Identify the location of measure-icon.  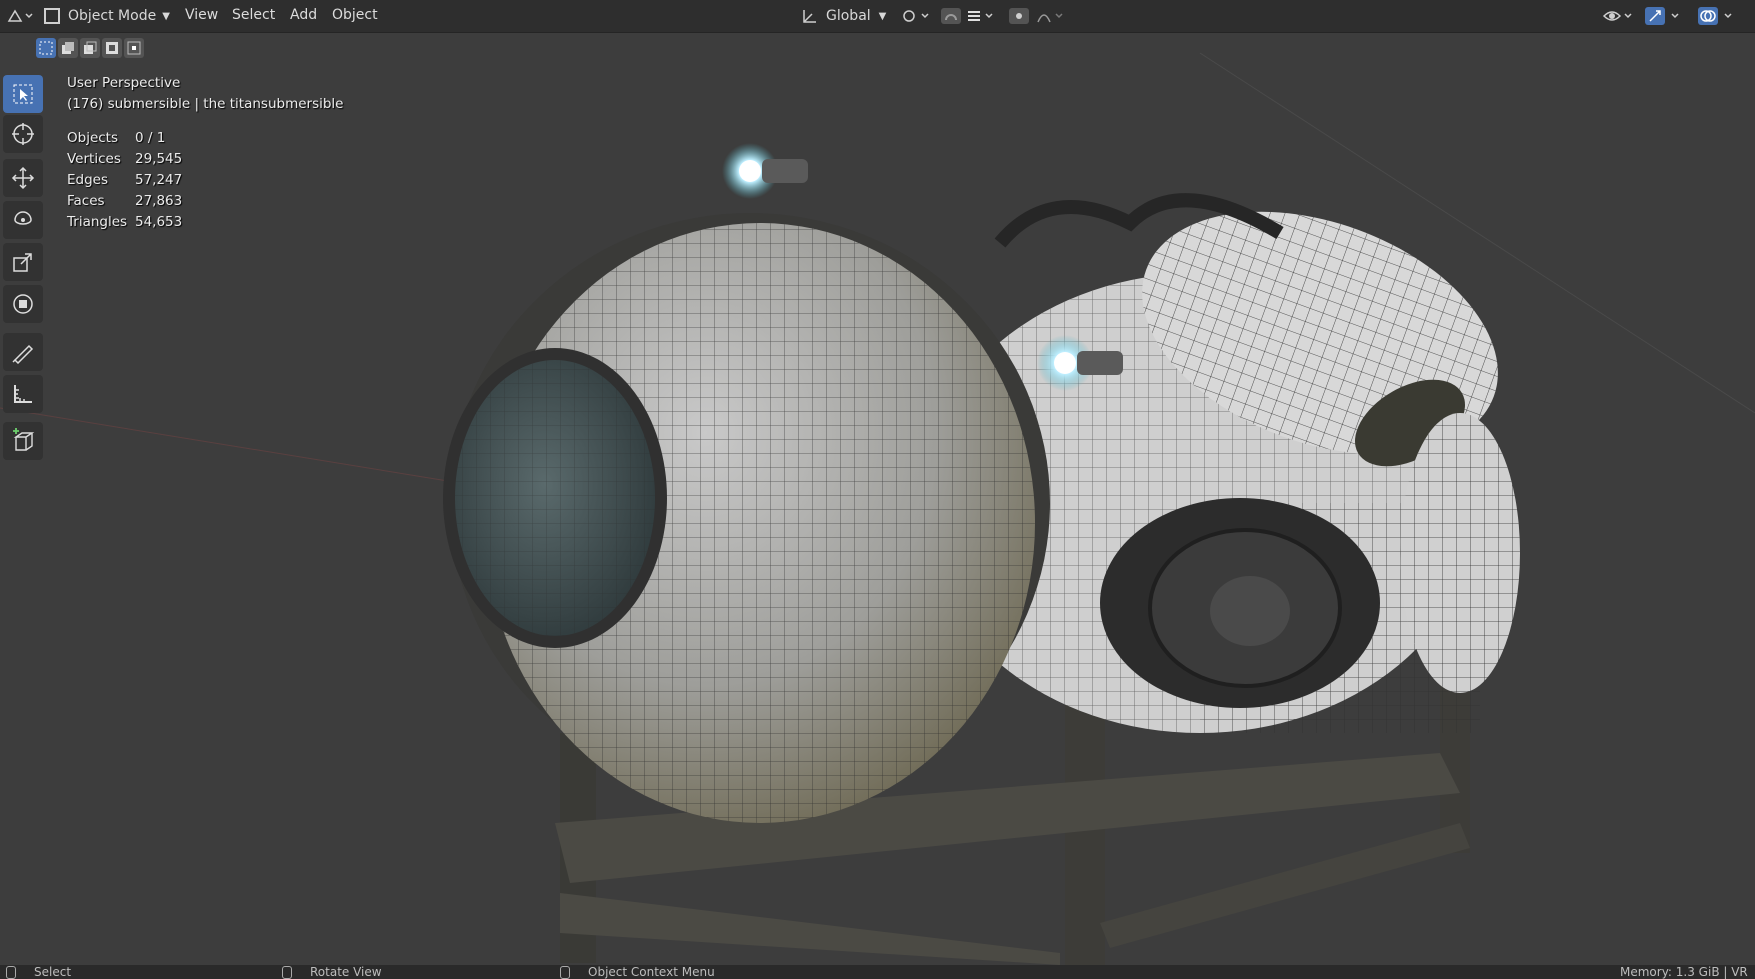
(23, 394).